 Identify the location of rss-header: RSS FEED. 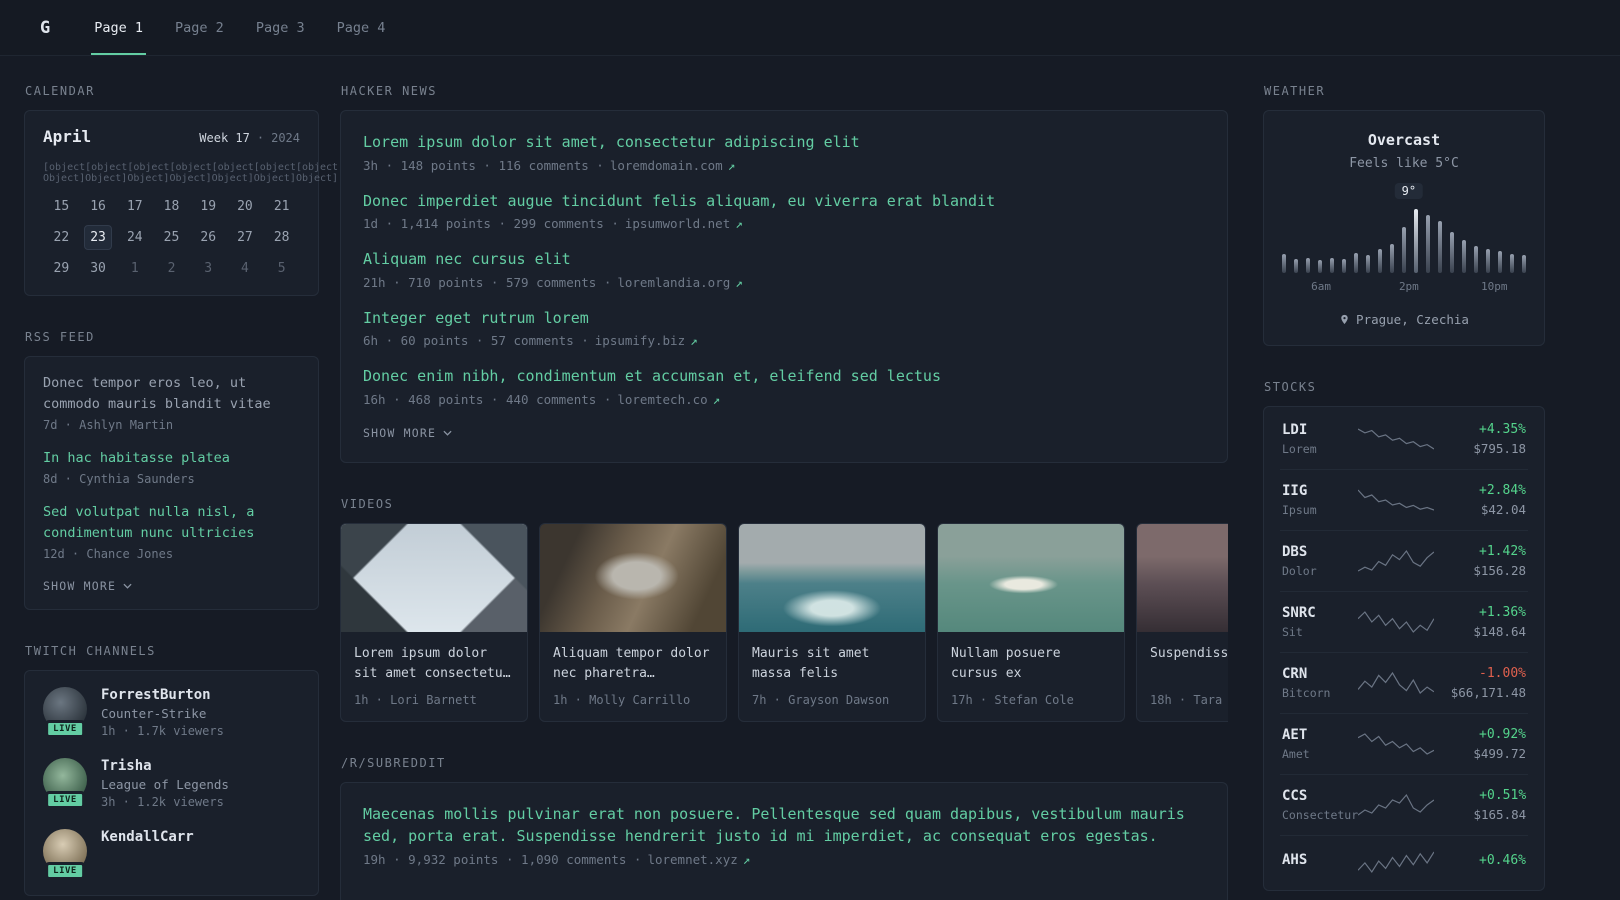
(60, 337).